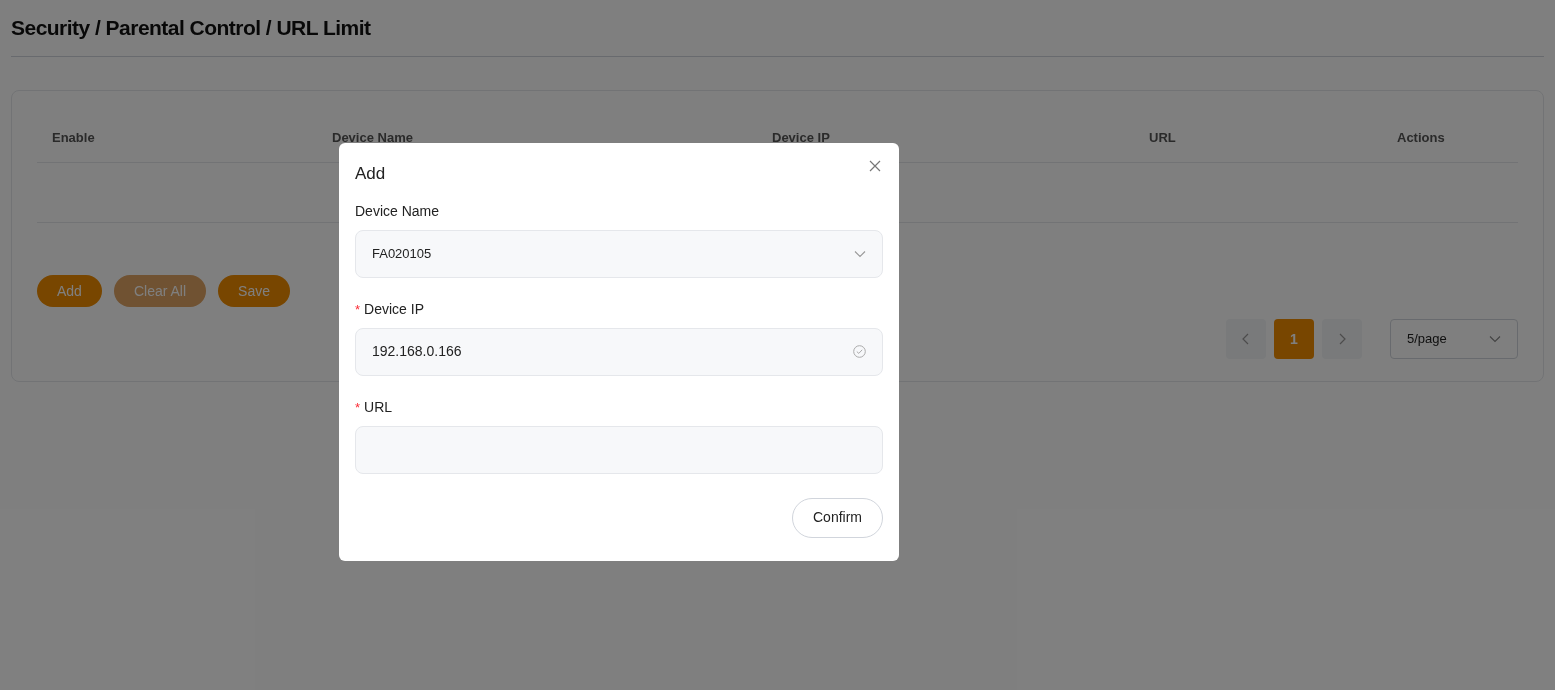 The image size is (1555, 690). I want to click on next-page-button, so click(1342, 339).